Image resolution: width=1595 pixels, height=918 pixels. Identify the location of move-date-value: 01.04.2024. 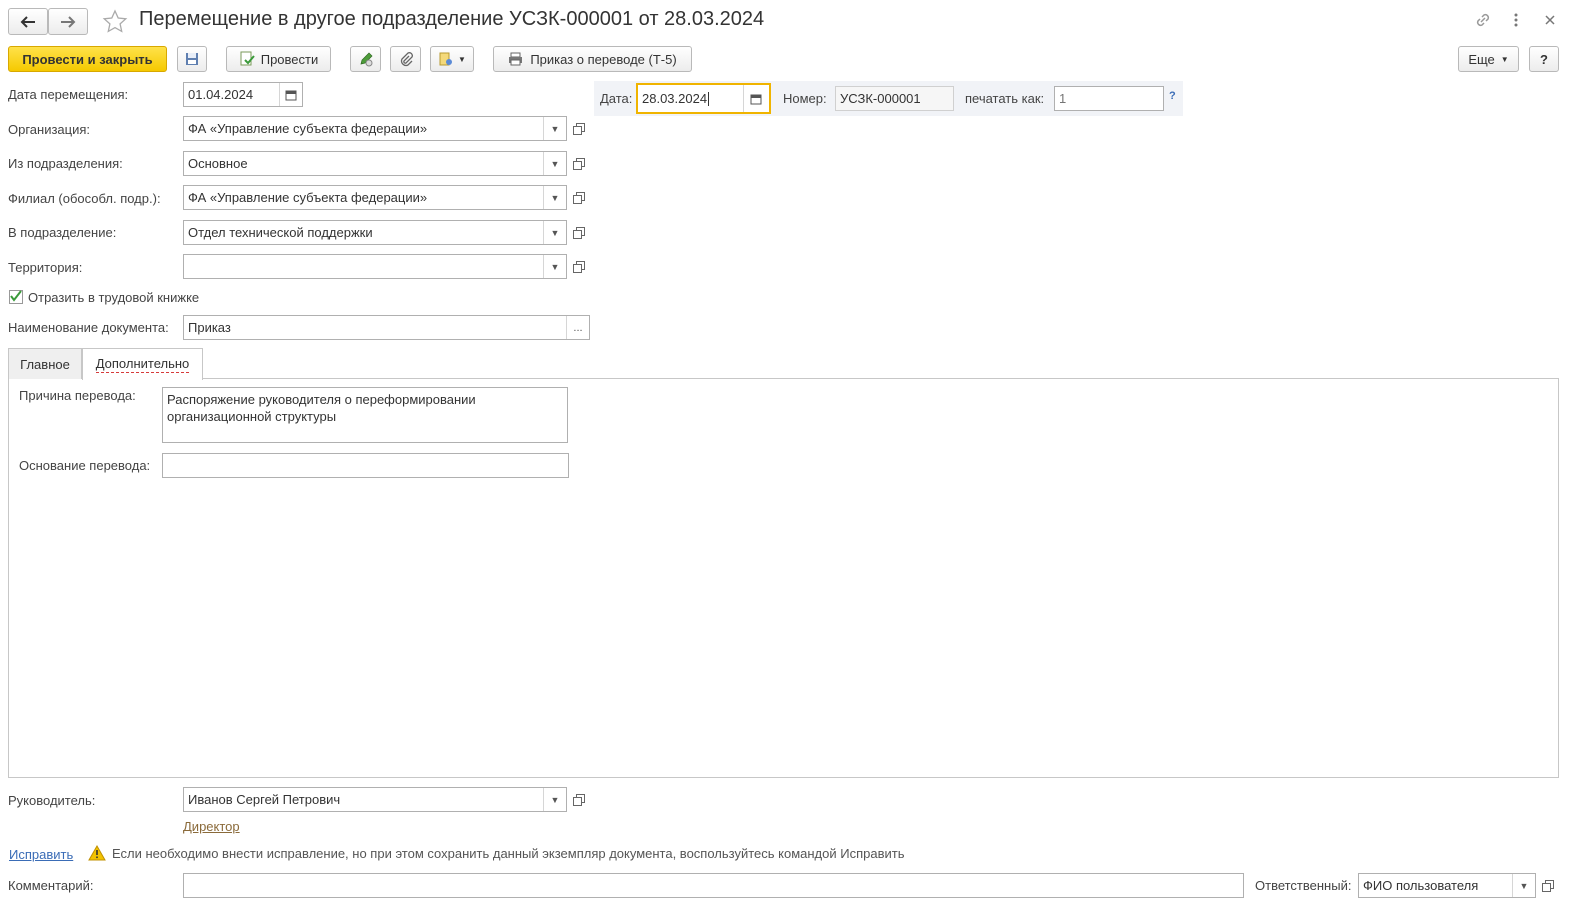
(221, 94).